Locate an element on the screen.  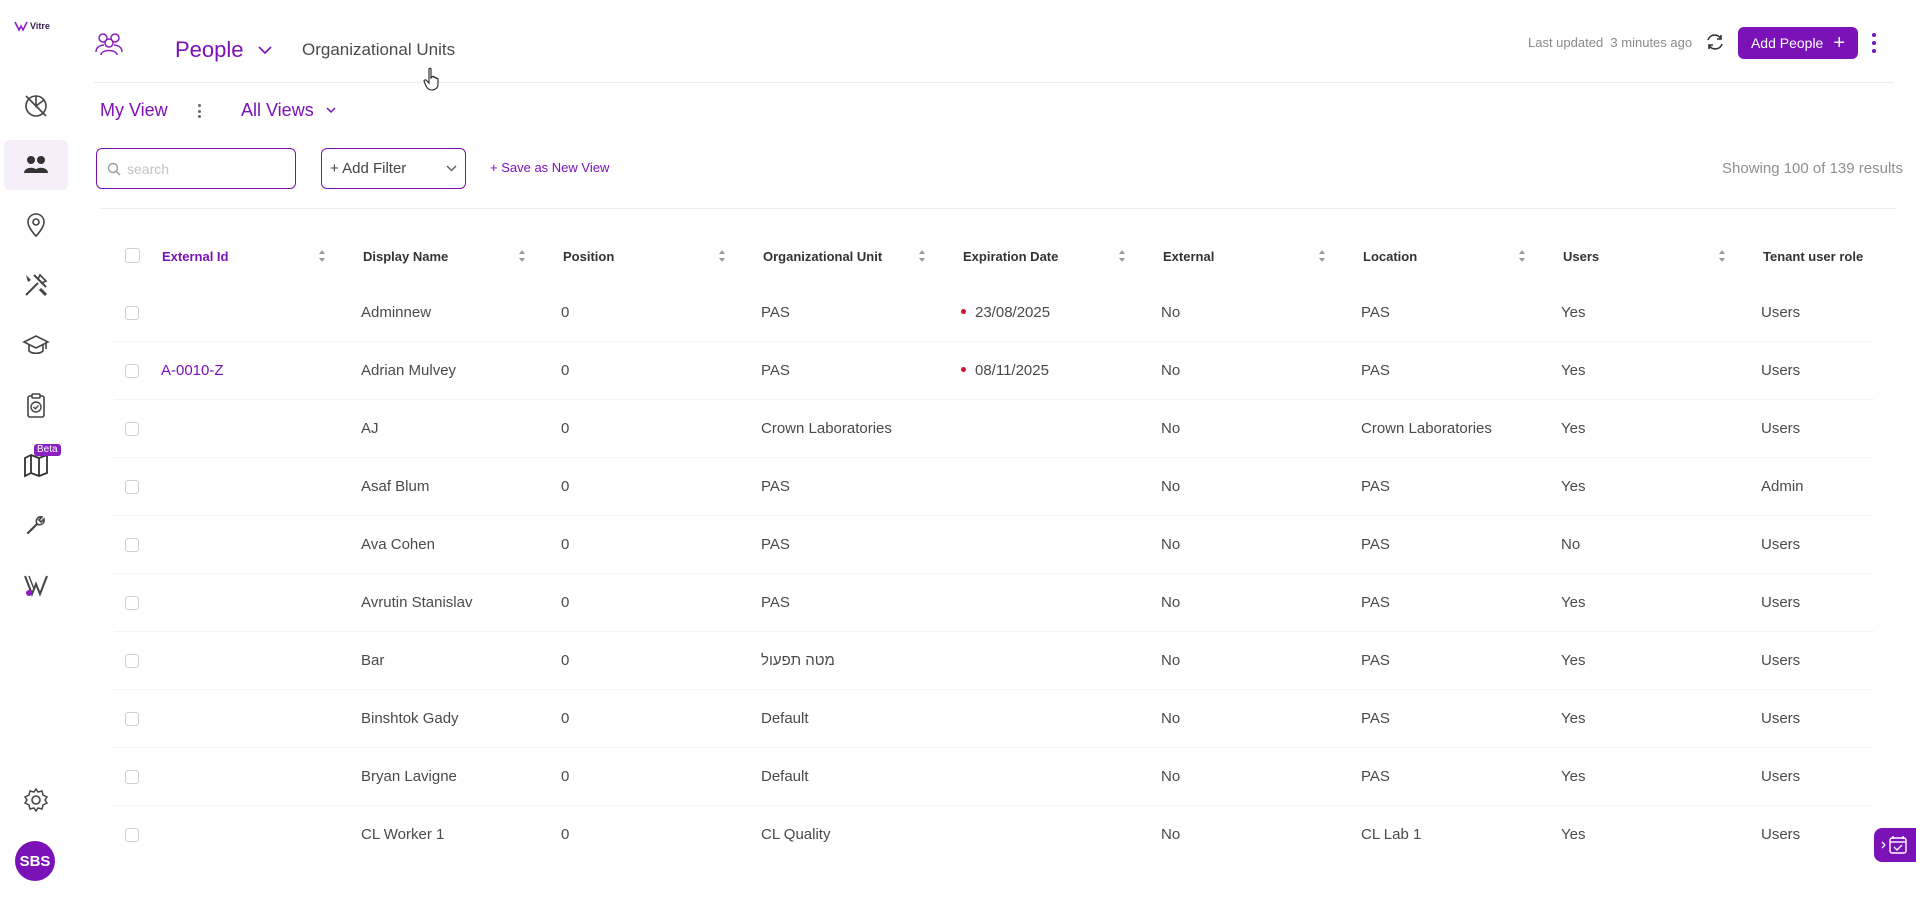
column-header-location: Location is located at coordinates (1390, 256).